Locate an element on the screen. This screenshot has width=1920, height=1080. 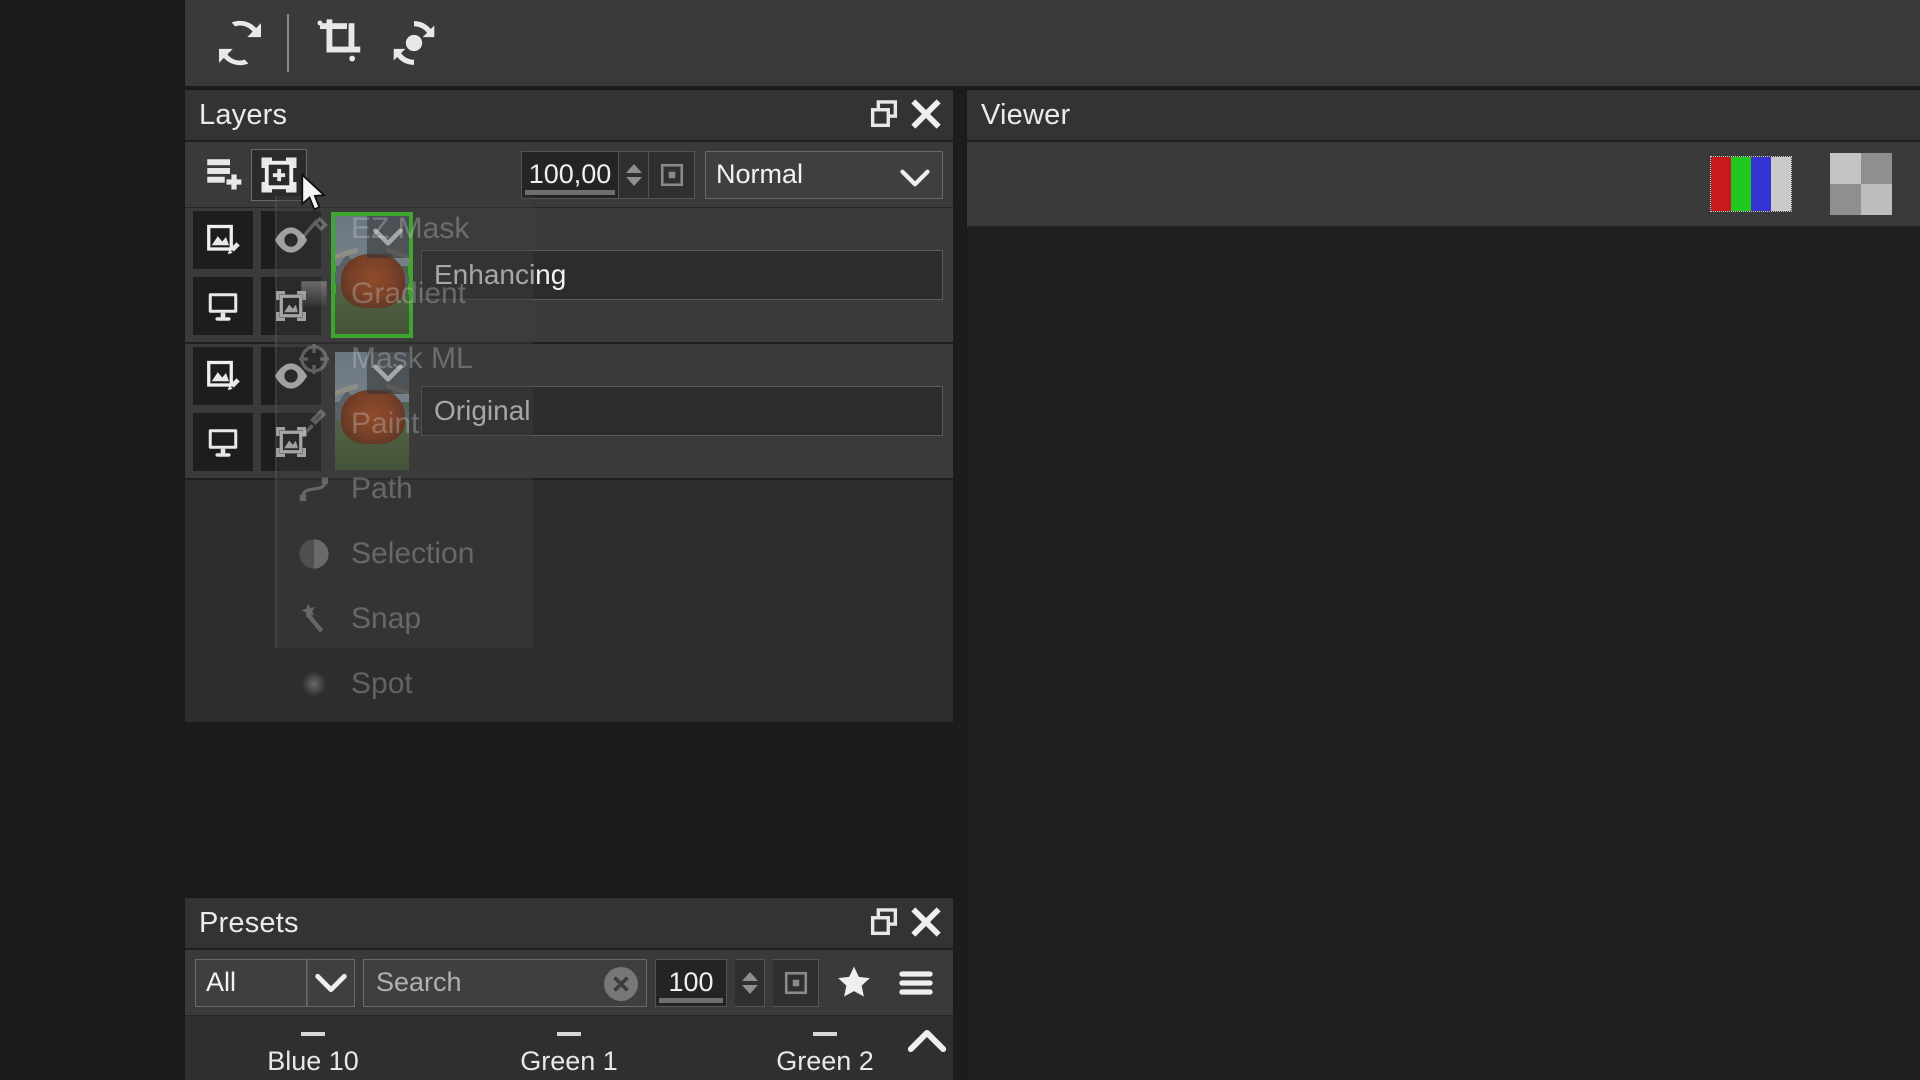
reset-sync-button is located at coordinates (240, 43).